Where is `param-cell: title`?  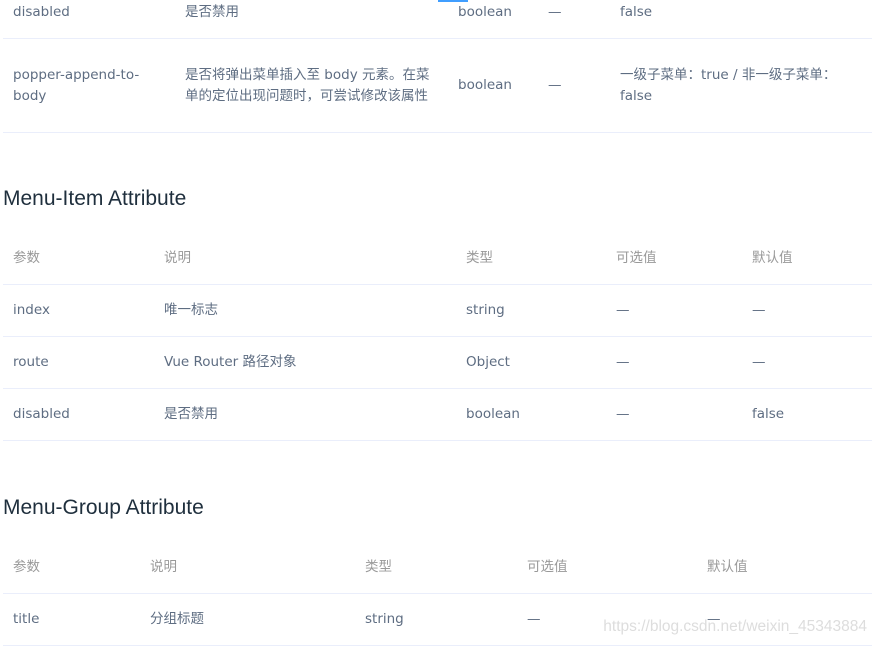
param-cell: title is located at coordinates (71, 619).